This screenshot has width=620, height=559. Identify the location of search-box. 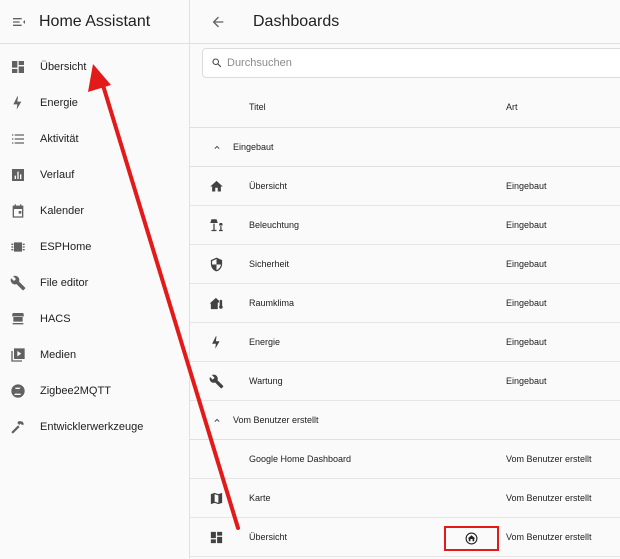
(411, 63).